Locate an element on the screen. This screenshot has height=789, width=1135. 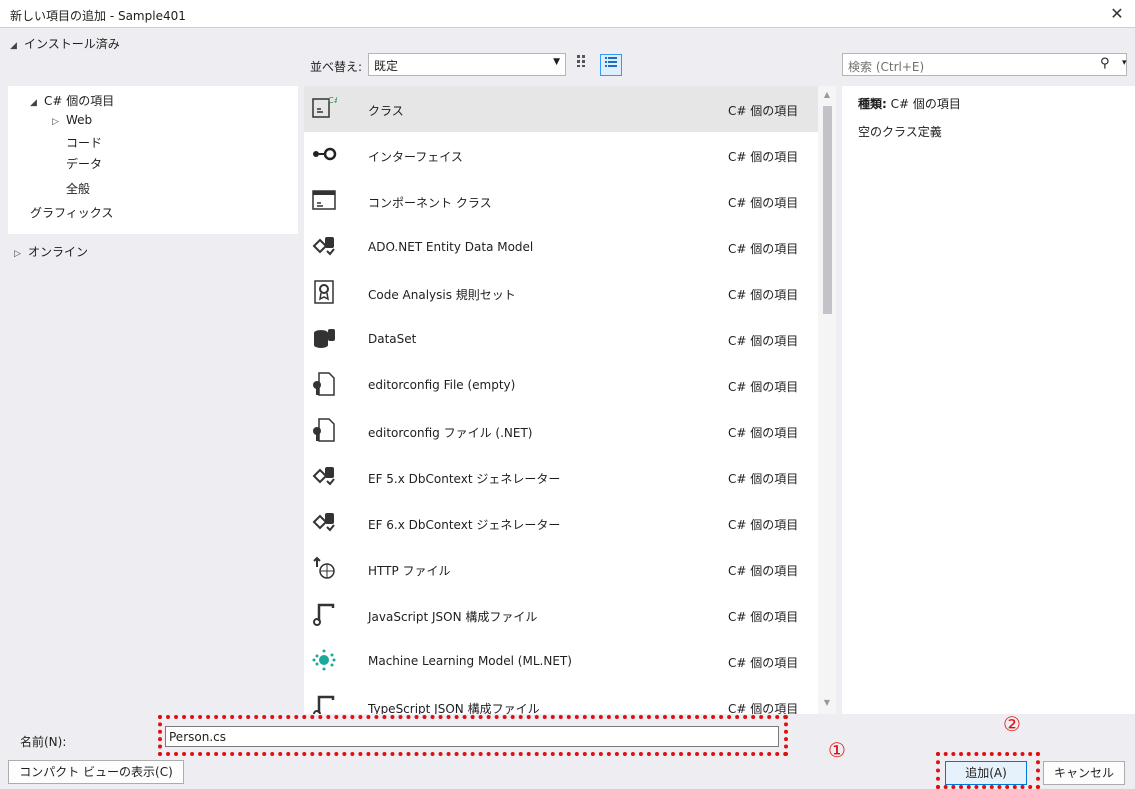
tree-item-graphics: グラフィックス is located at coordinates (71, 212).